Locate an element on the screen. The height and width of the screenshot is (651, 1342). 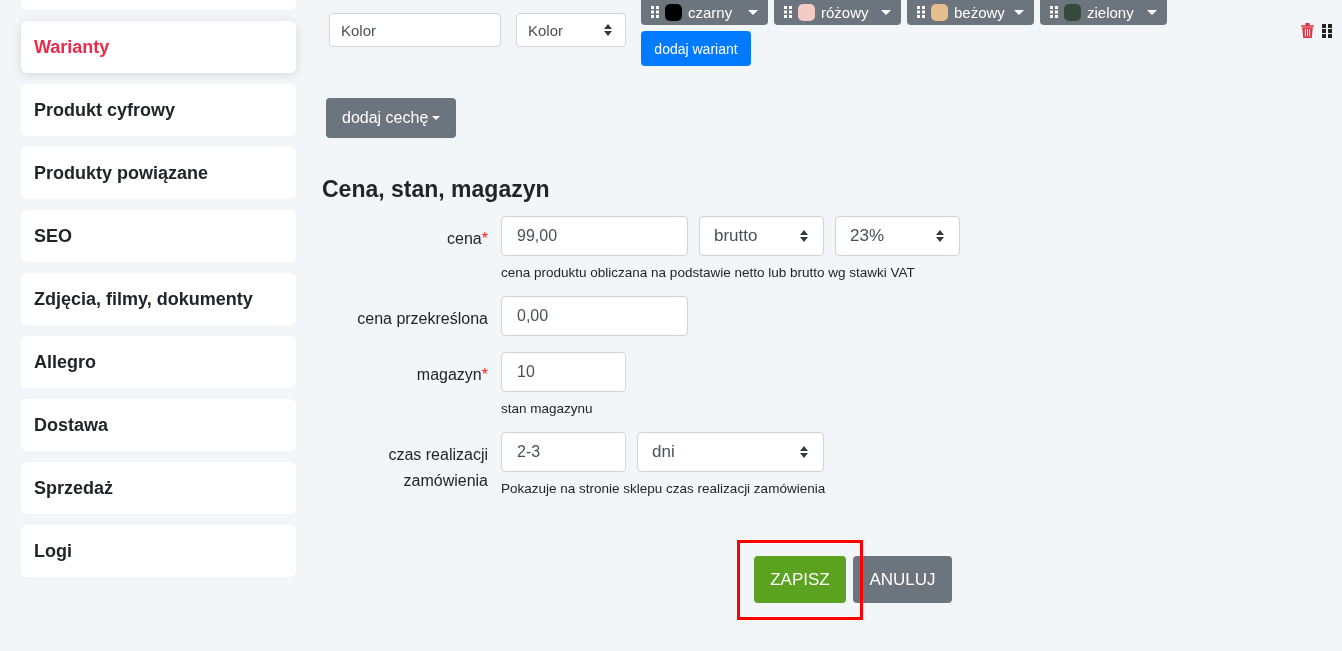
text-field: 2-3 is located at coordinates (563, 452).